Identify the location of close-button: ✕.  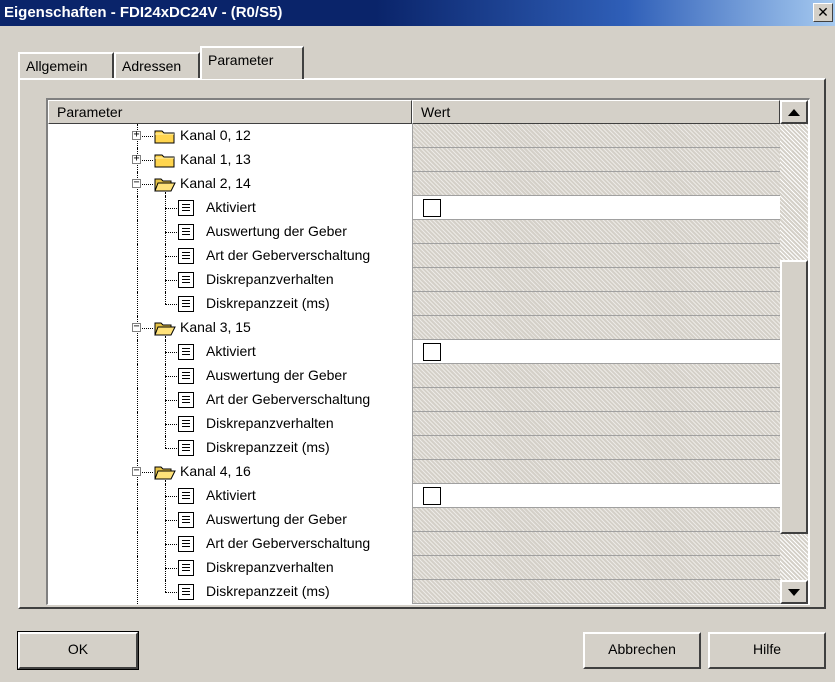
(823, 12).